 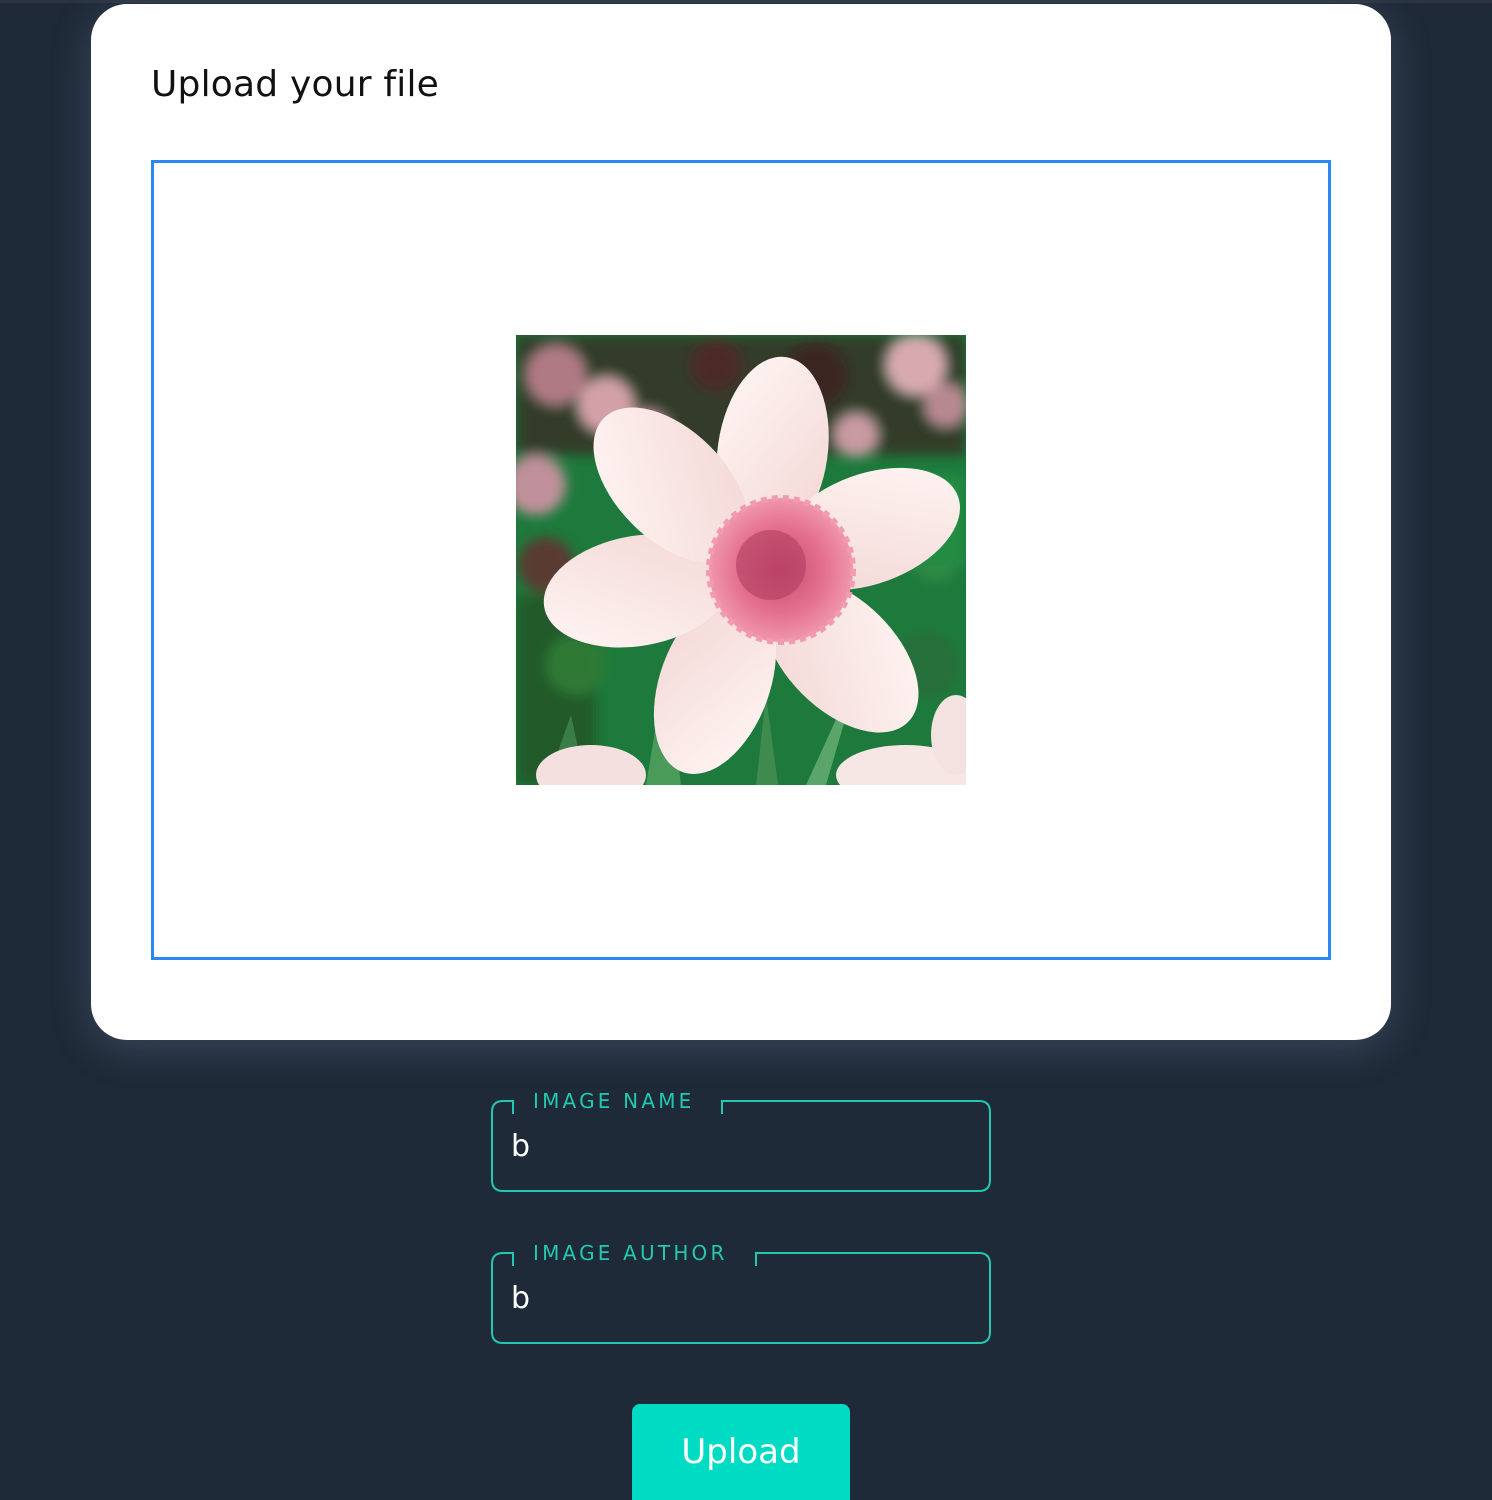 I want to click on image-name-input, so click(x=741, y=1146).